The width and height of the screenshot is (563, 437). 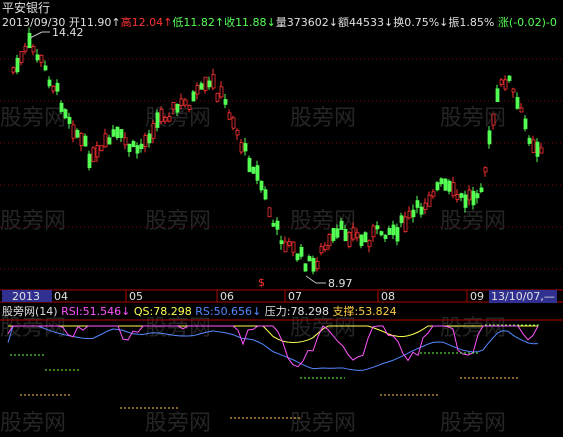 I want to click on support-label: 支撑:53.824, so click(x=364, y=311).